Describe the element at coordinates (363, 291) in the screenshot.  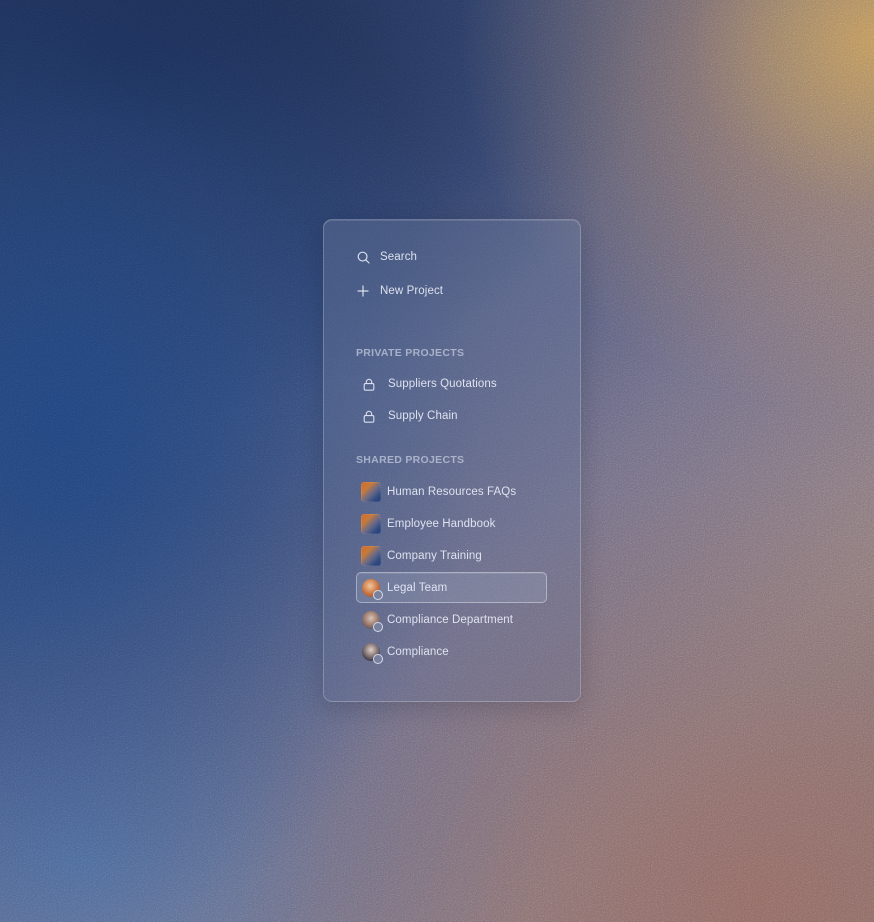
I see `plus-icon` at that location.